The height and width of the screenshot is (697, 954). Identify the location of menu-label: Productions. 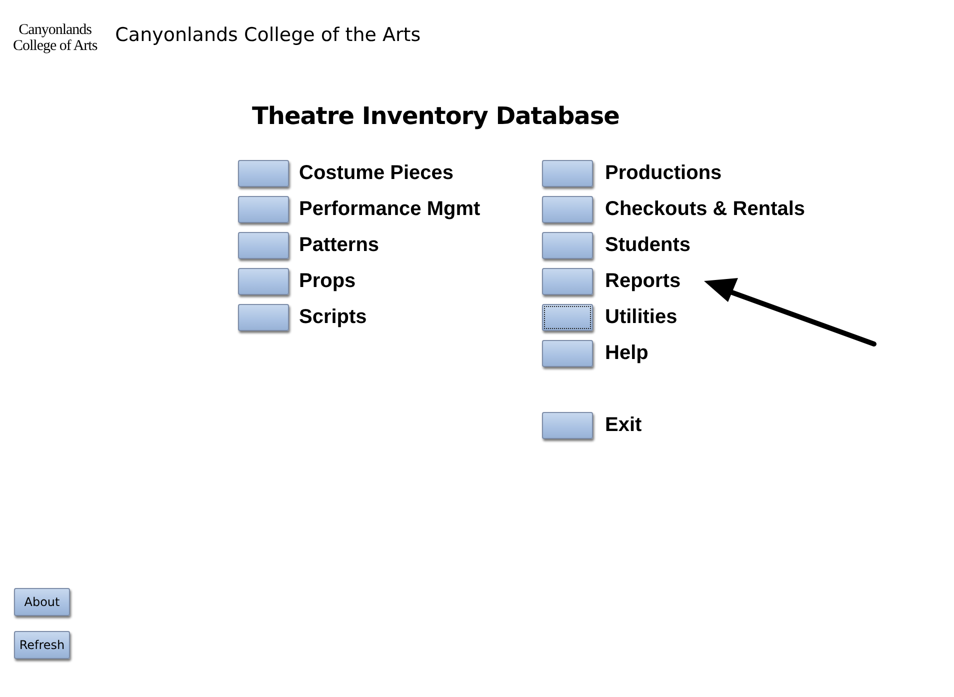
(663, 173).